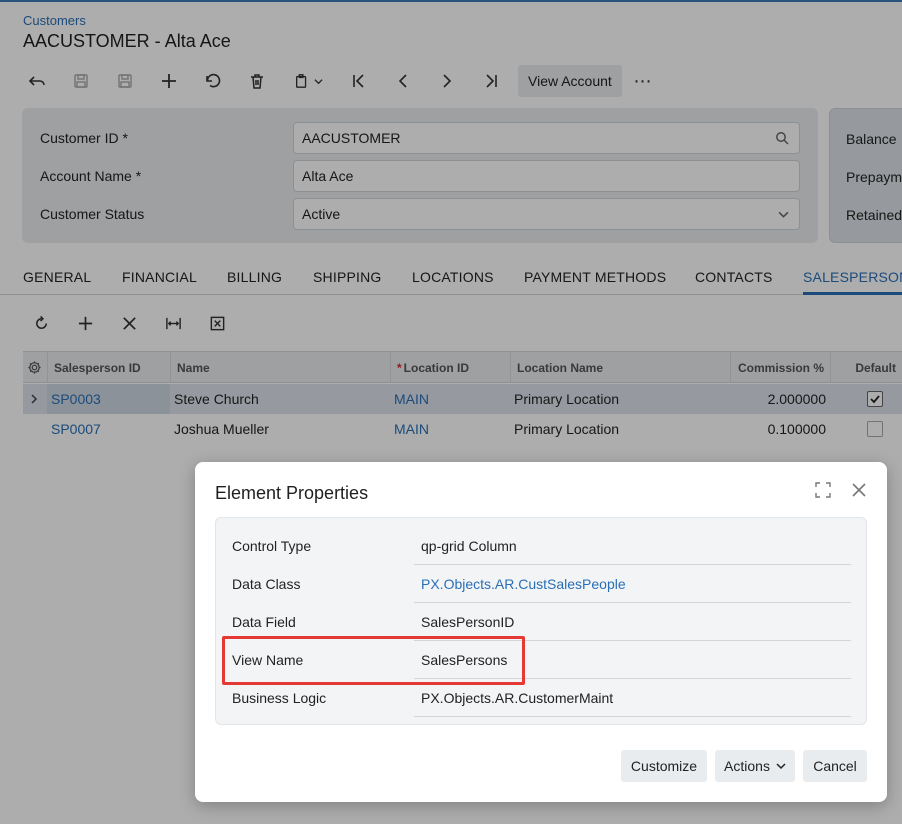 This screenshot has height=824, width=902. Describe the element at coordinates (279, 698) in the screenshot. I see `property-label: Business Logic` at that location.